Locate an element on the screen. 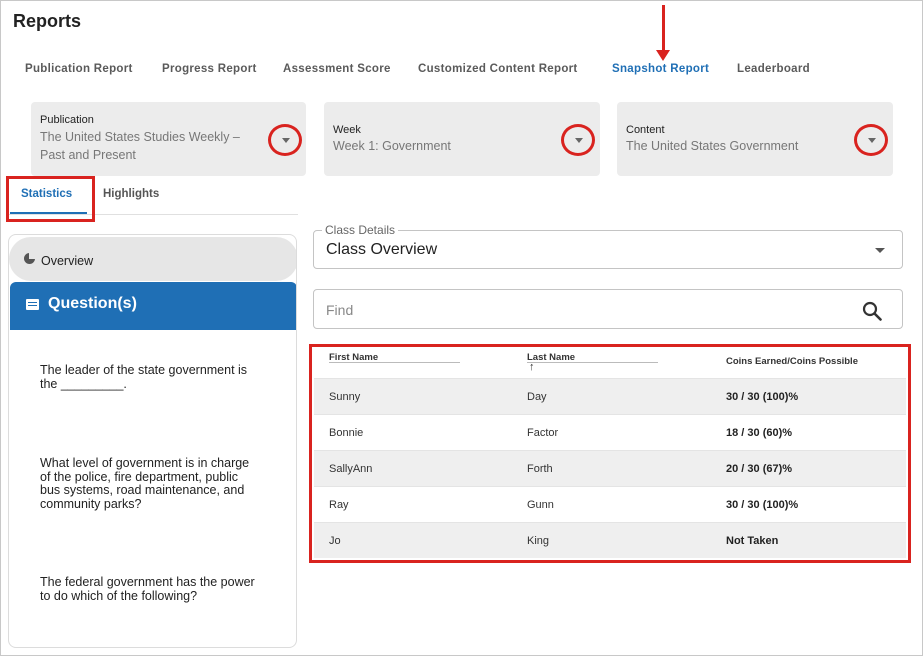 This screenshot has width=923, height=656. cell-last-name: Forth is located at coordinates (540, 469).